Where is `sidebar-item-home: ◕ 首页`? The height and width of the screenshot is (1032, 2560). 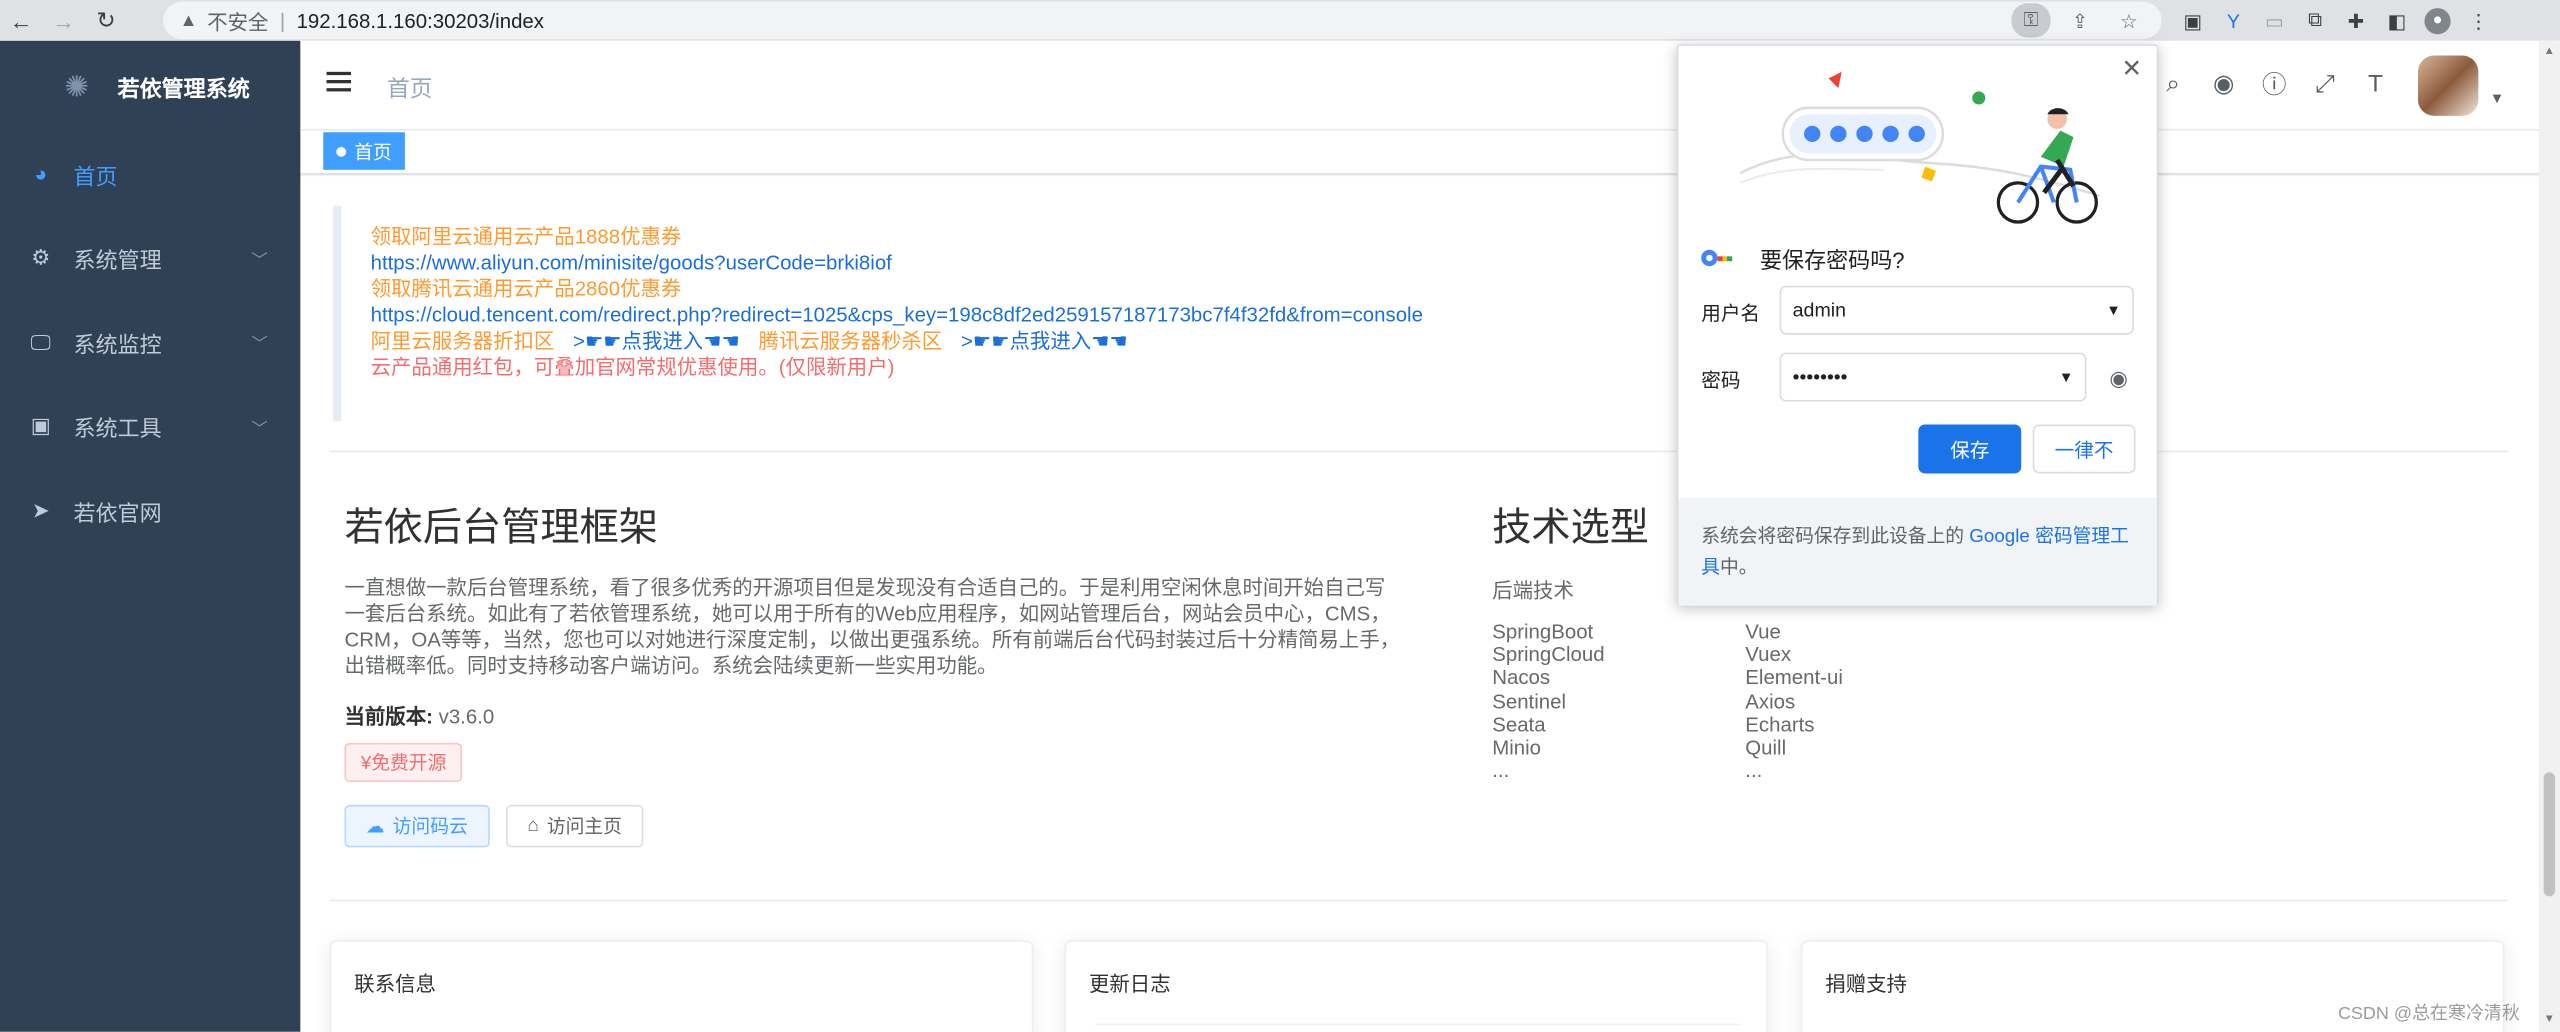 sidebar-item-home: ◕ 首页 is located at coordinates (150, 174).